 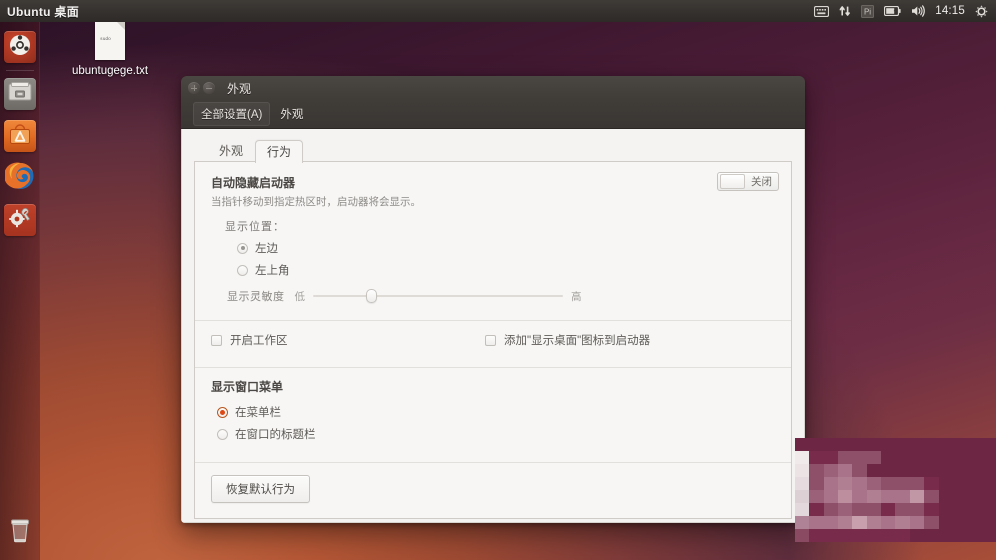 I want to click on radio-position-topleft: 左上角, so click(x=500, y=270).